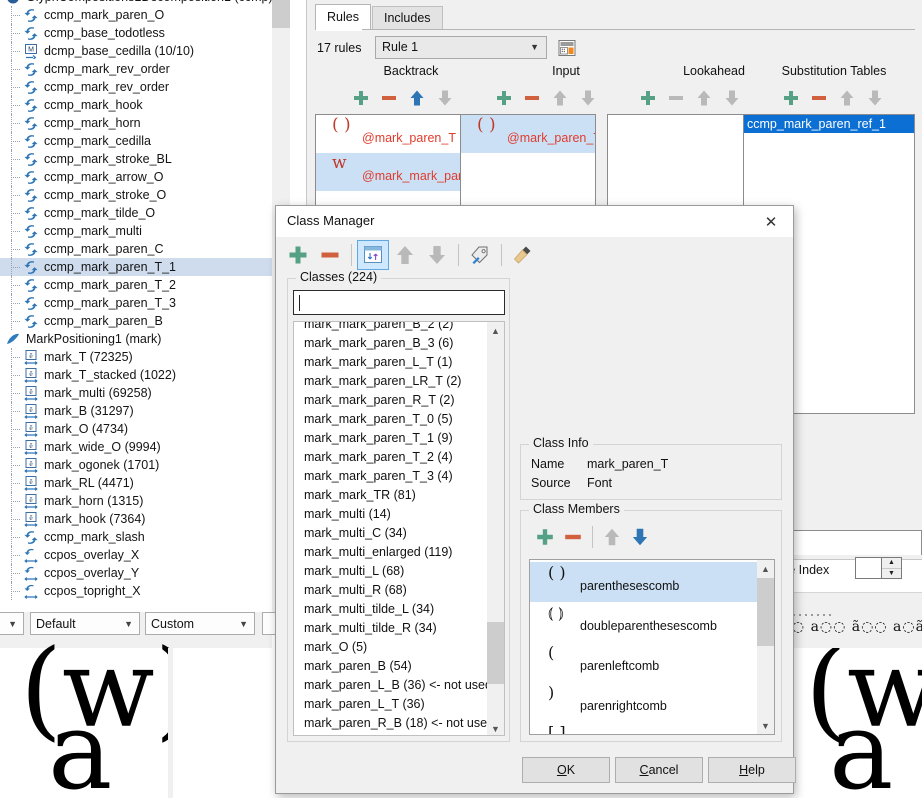 The width and height of the screenshot is (922, 798). Describe the element at coordinates (573, 537) in the screenshot. I see `remove-member-icon-button` at that location.